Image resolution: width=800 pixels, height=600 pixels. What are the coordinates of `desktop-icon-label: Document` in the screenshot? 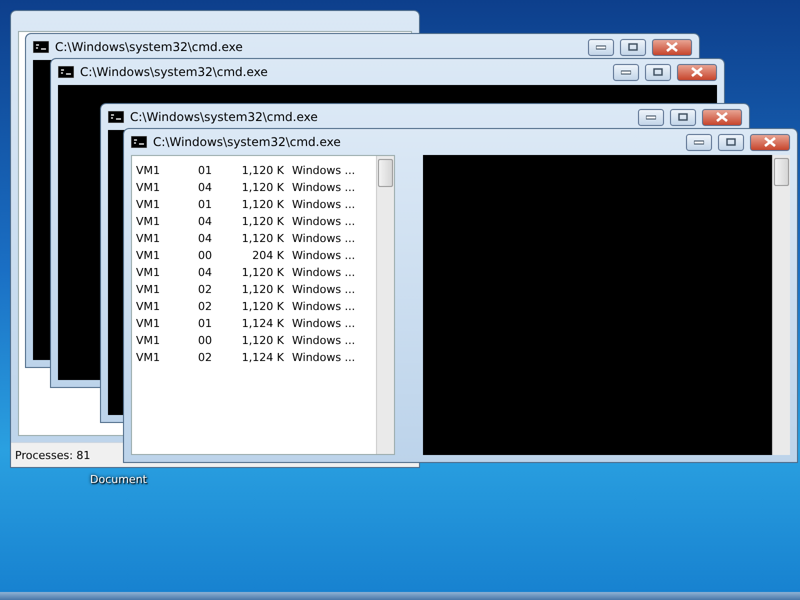 It's located at (118, 479).